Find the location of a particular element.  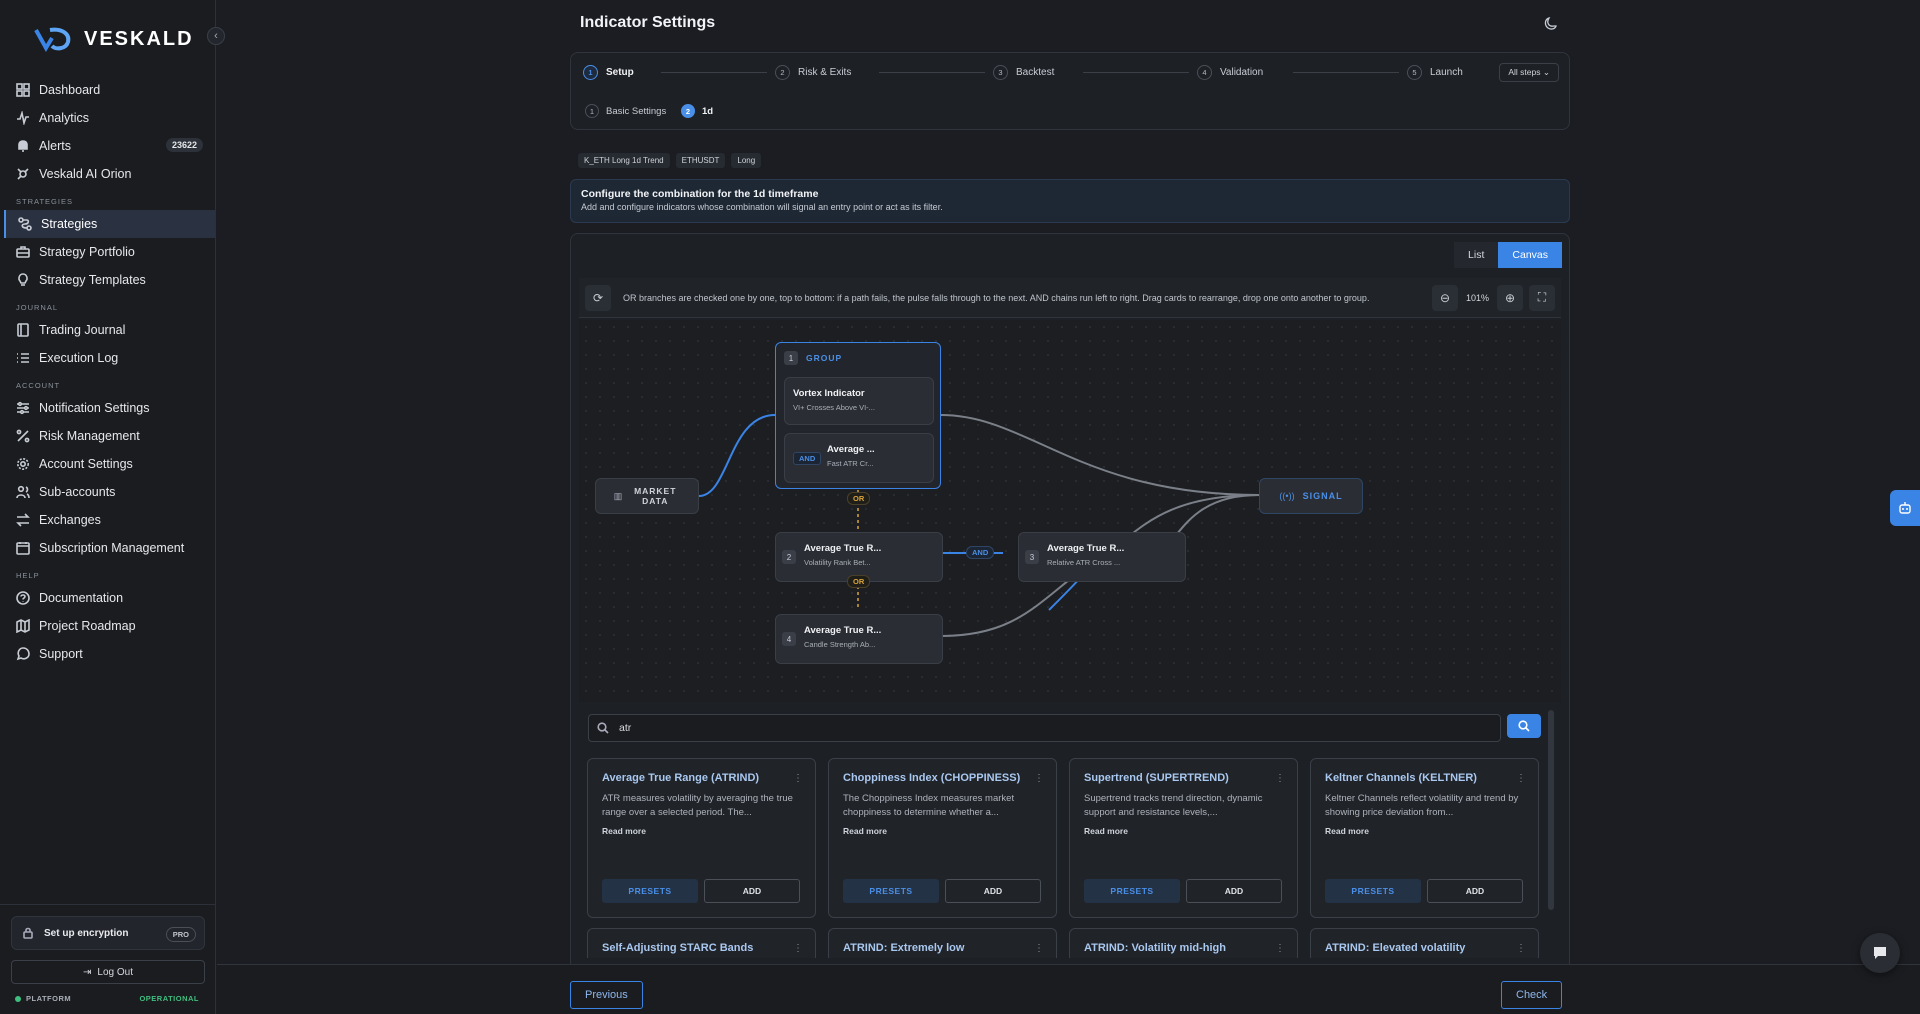

sidebar-item-analytics: Analytics is located at coordinates (109, 118).